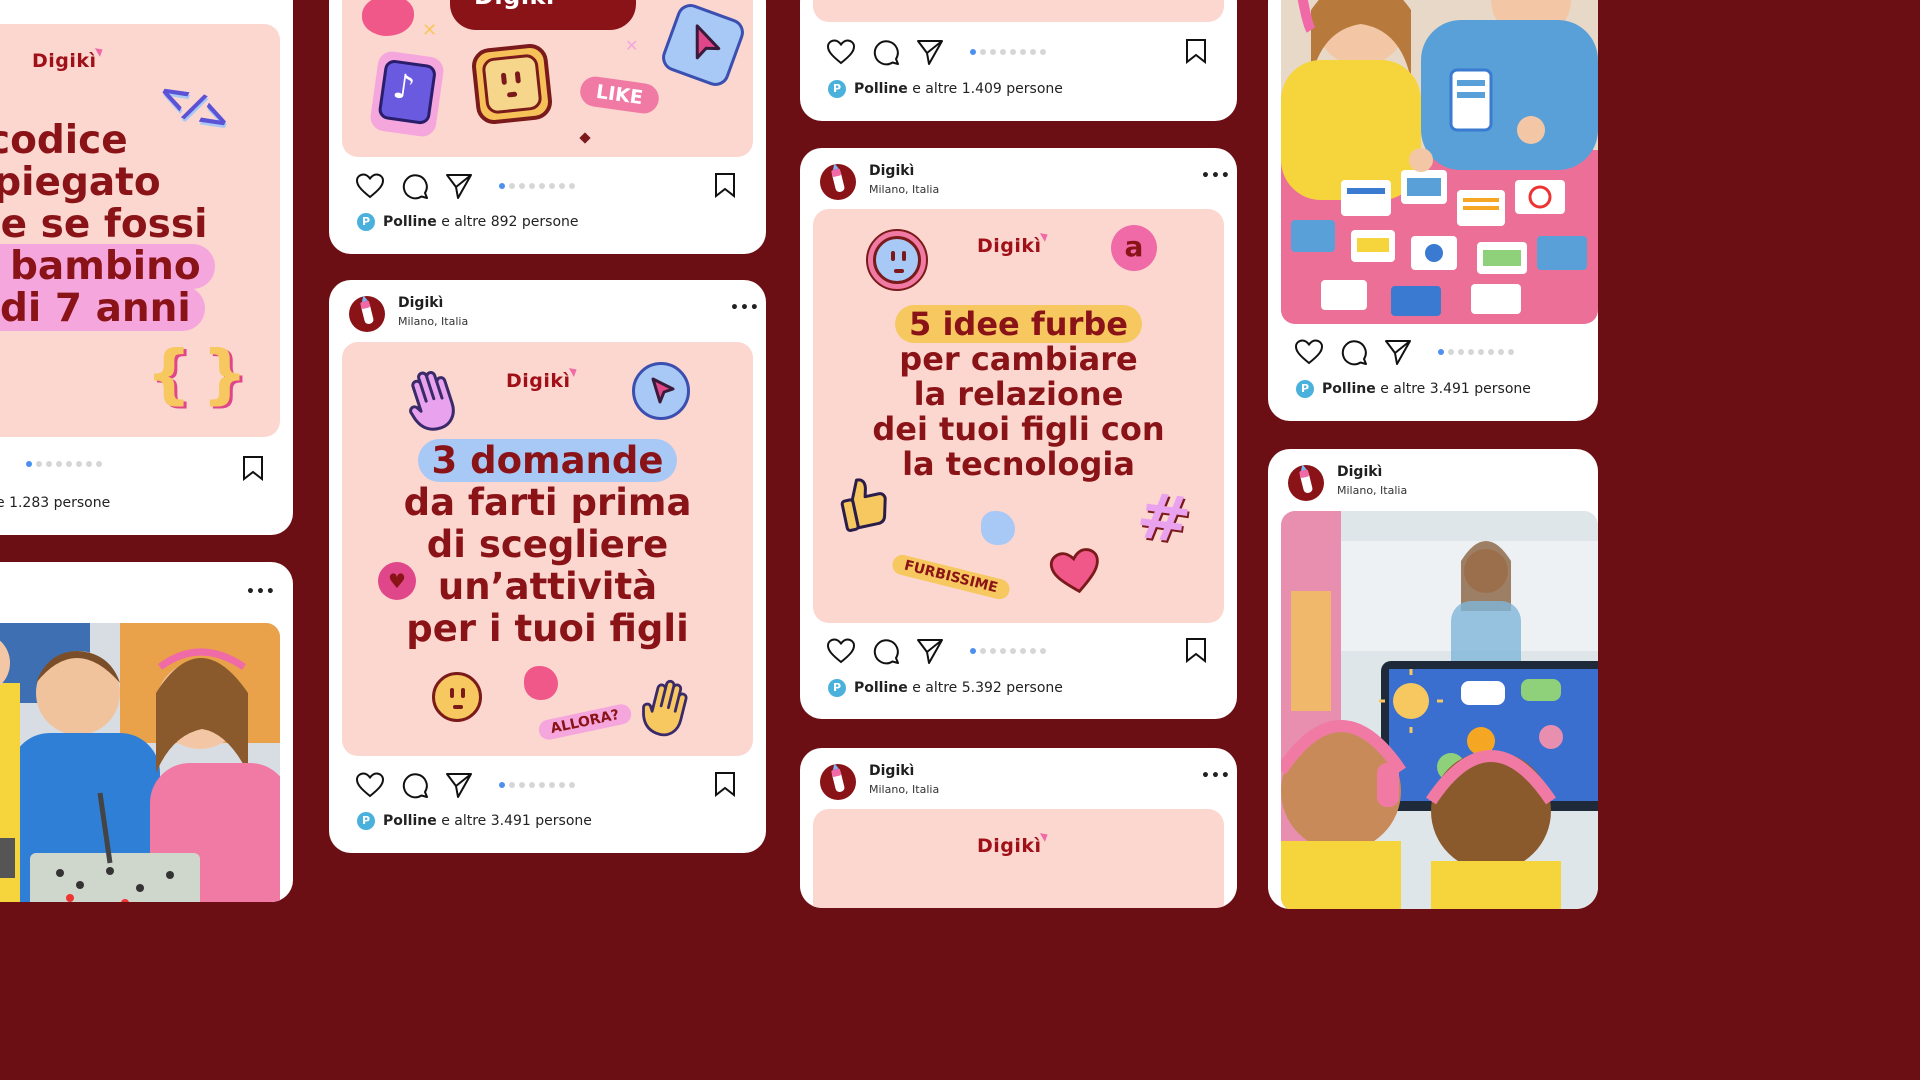  What do you see at coordinates (547, 628) in the screenshot?
I see `headline-line-5: per i tuoi figli` at bounding box center [547, 628].